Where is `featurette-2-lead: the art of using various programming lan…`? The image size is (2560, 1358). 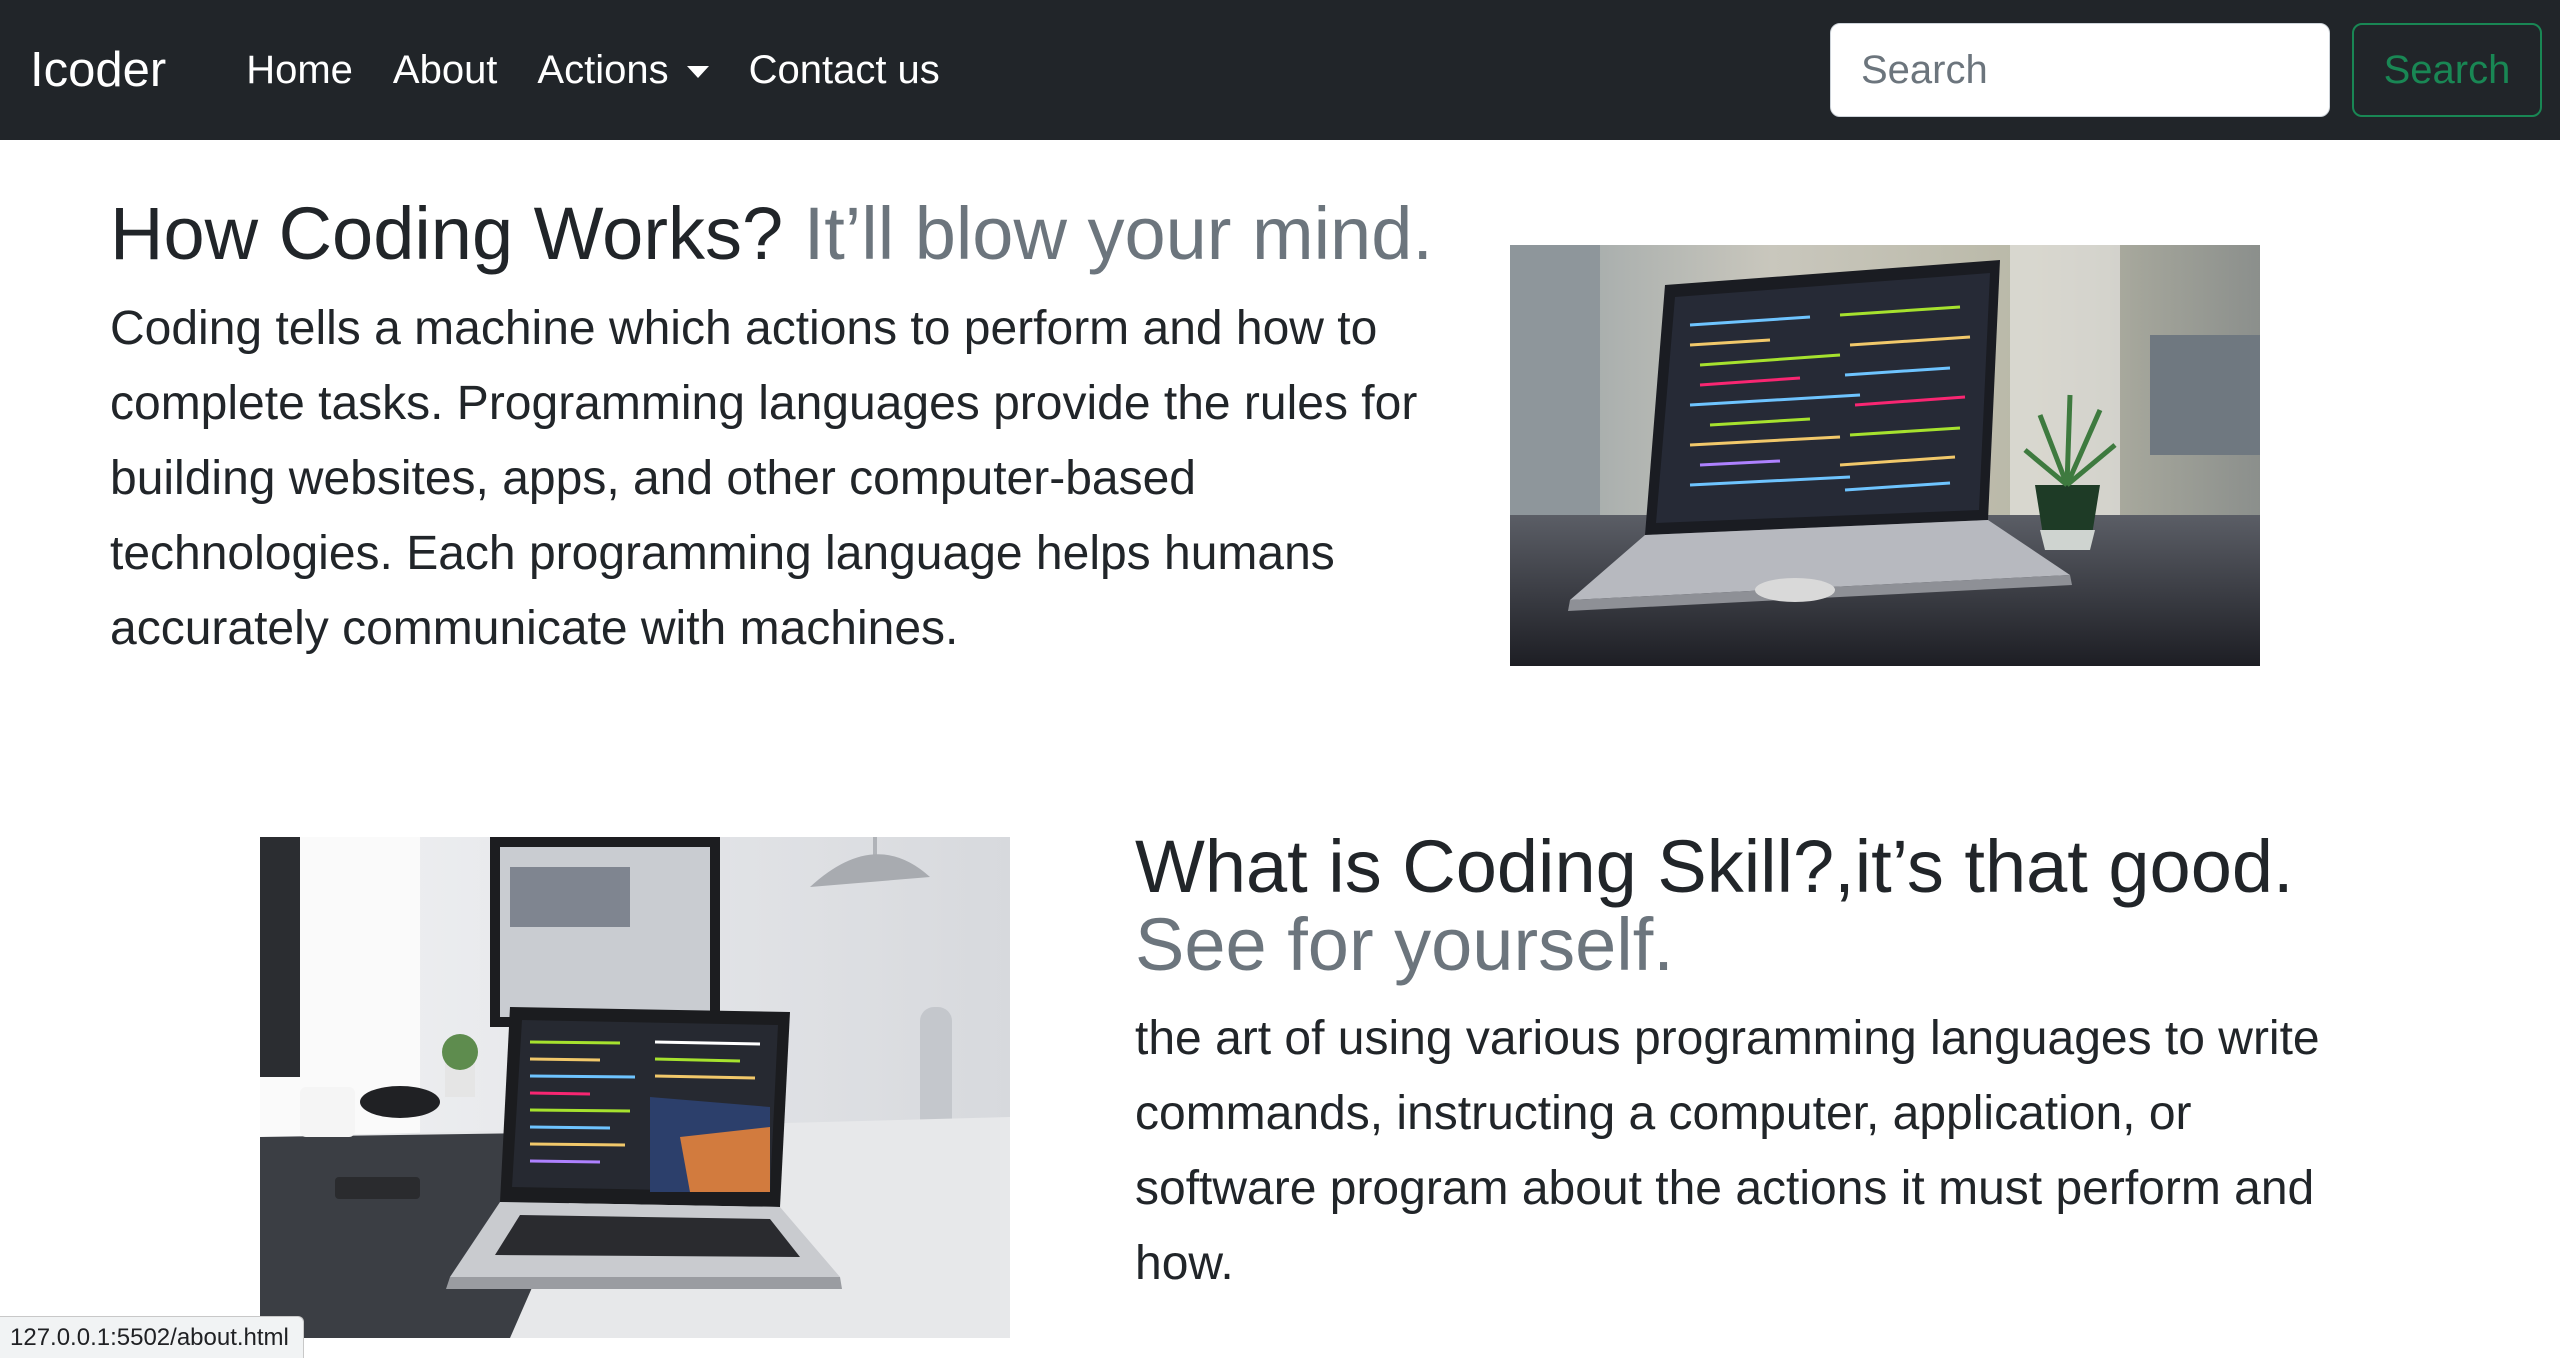 featurette-2-lead: the art of using various programming lan… is located at coordinates (1727, 1151).